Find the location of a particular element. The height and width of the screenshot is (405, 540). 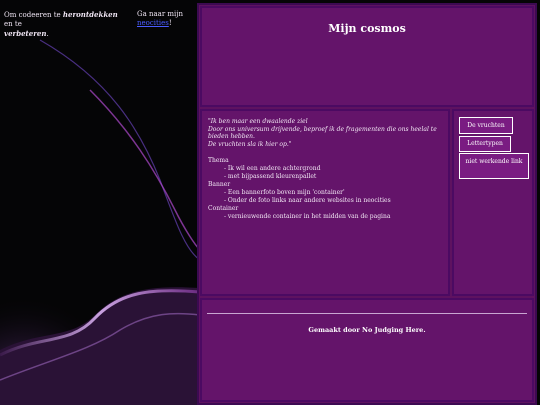

quote-line: "Ik ben maar een dwaalende ziel is located at coordinates (258, 121).